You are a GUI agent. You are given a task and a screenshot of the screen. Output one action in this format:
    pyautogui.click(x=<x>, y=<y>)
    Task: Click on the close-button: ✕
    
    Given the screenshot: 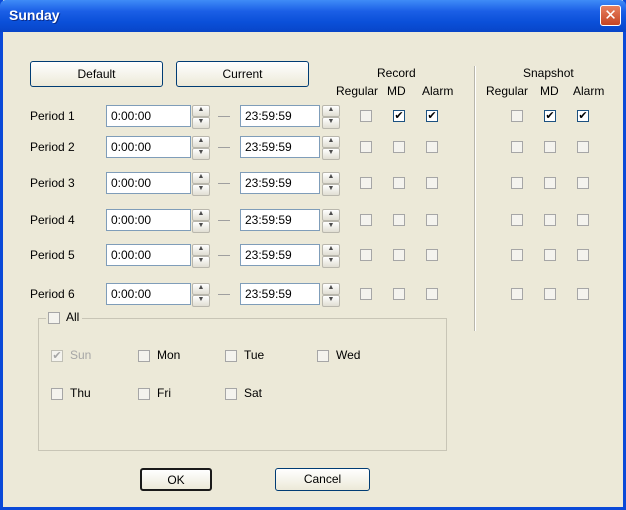 What is the action you would take?
    pyautogui.click(x=610, y=15)
    